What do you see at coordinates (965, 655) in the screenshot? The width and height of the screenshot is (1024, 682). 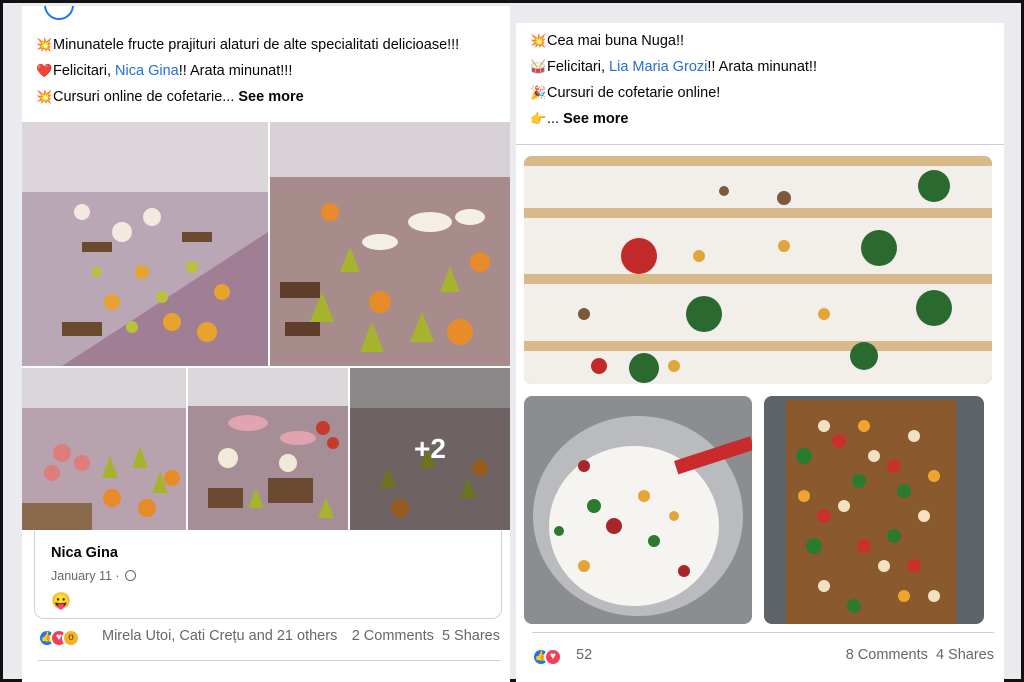 I see `shares-count: 4 Shares` at bounding box center [965, 655].